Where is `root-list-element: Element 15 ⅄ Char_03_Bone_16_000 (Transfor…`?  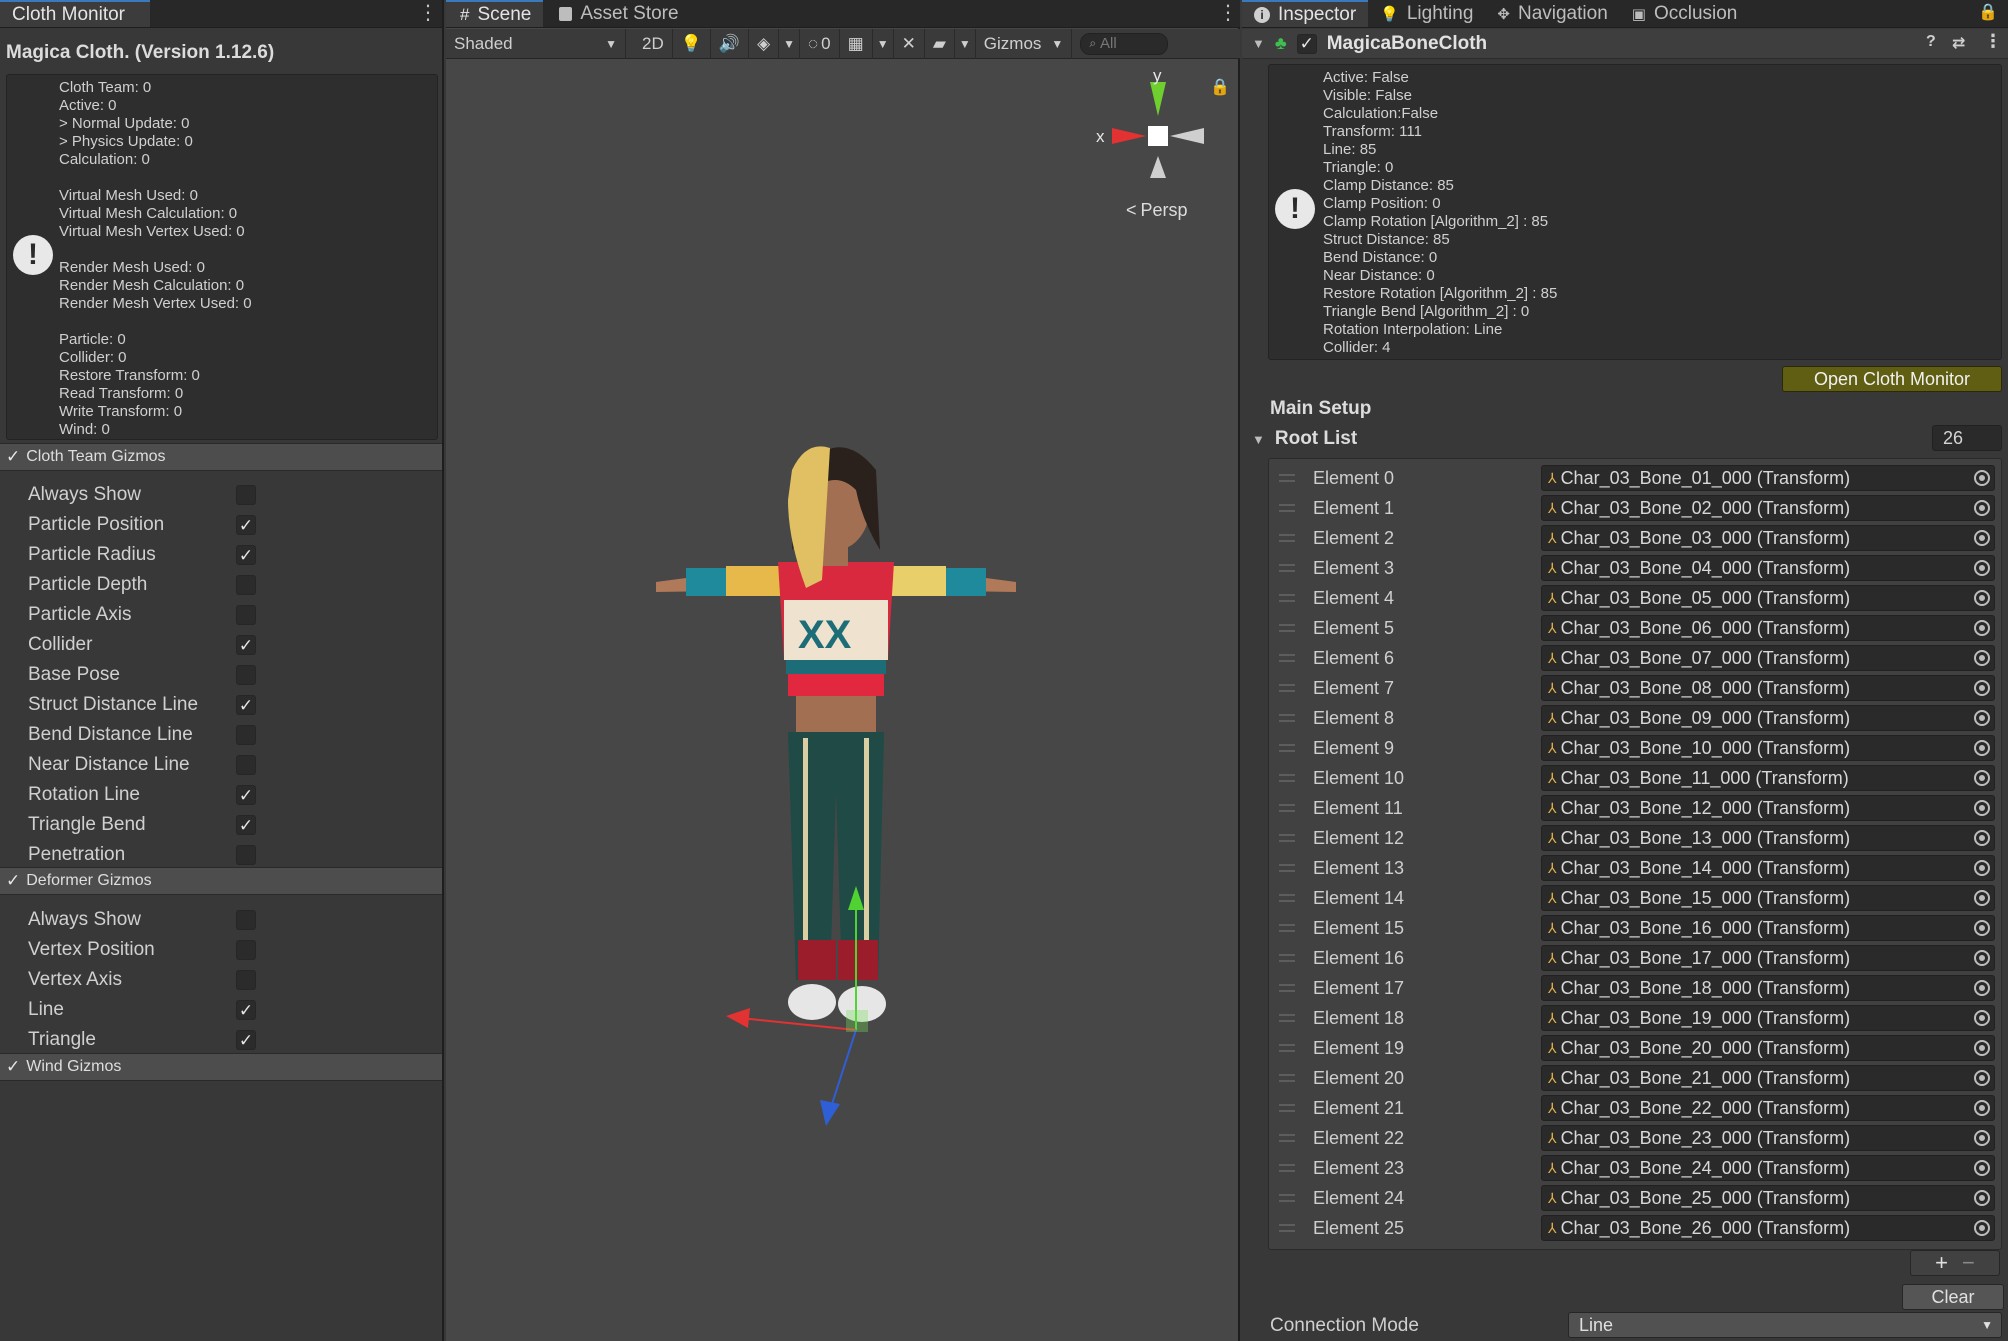
root-list-element: Element 15 ⅄ Char_03_Bone_16_000 (Transfor… is located at coordinates (1635, 928).